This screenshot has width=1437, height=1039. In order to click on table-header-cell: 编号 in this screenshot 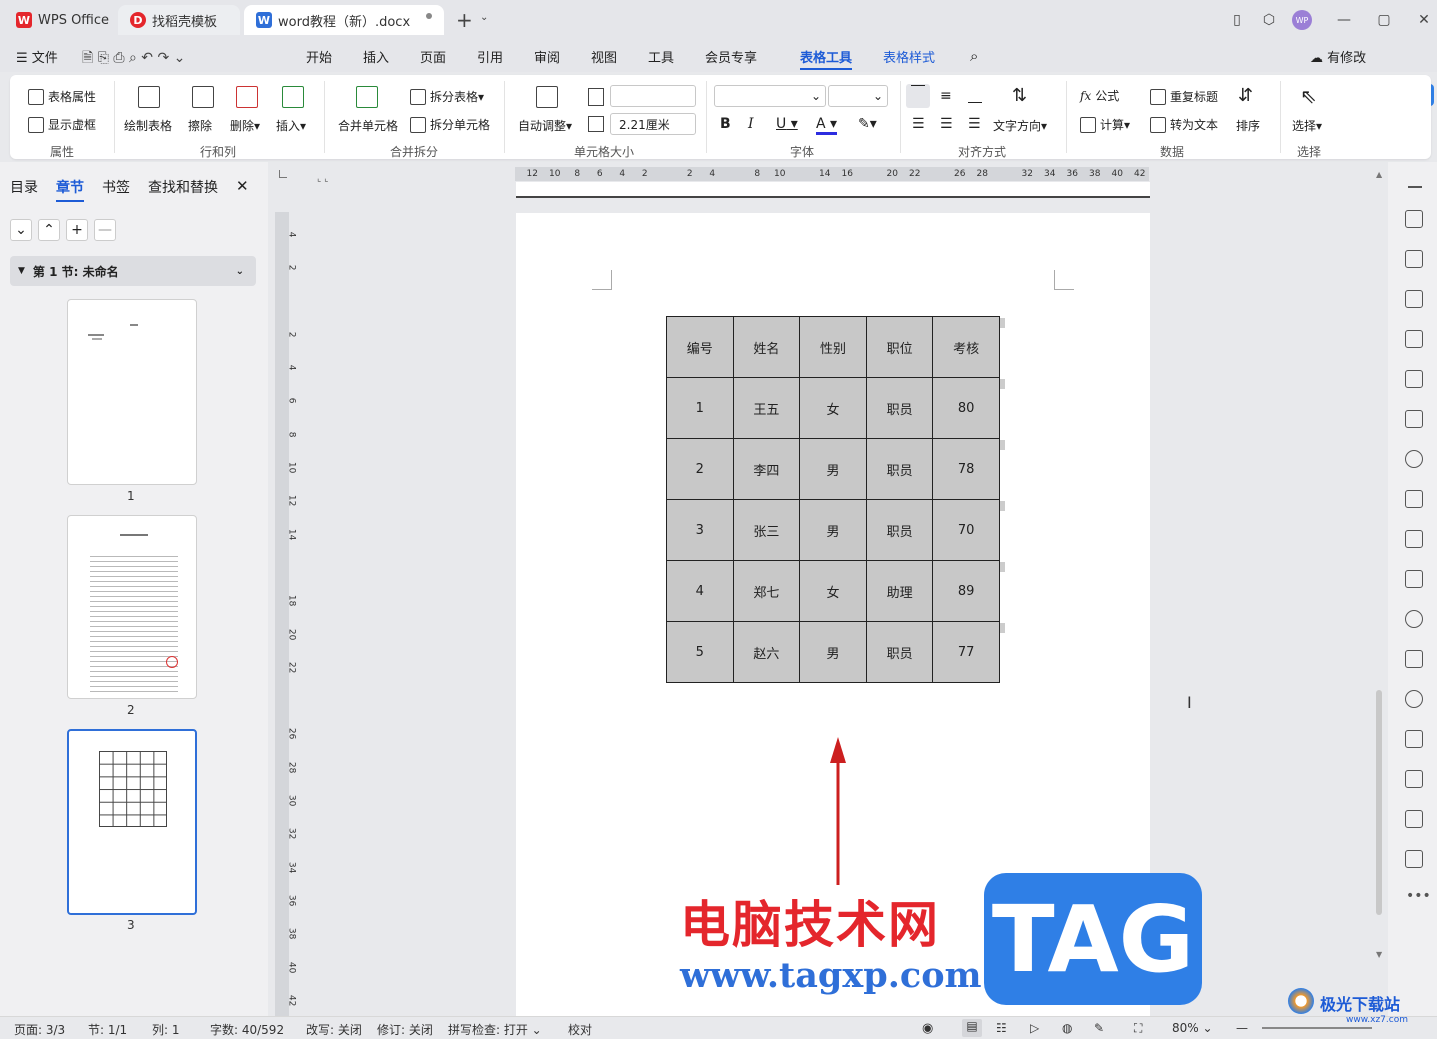, I will do `click(700, 347)`.